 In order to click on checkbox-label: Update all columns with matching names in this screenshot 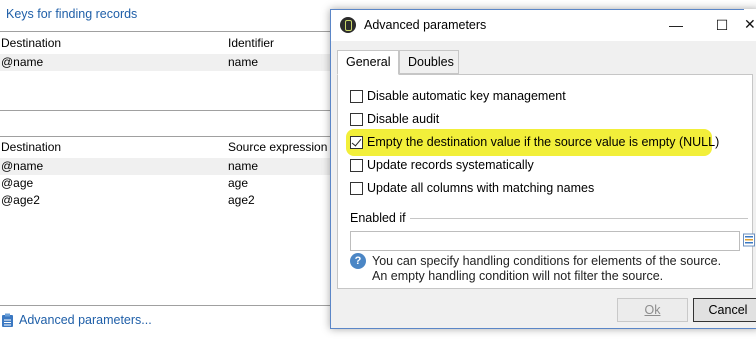, I will do `click(481, 188)`.